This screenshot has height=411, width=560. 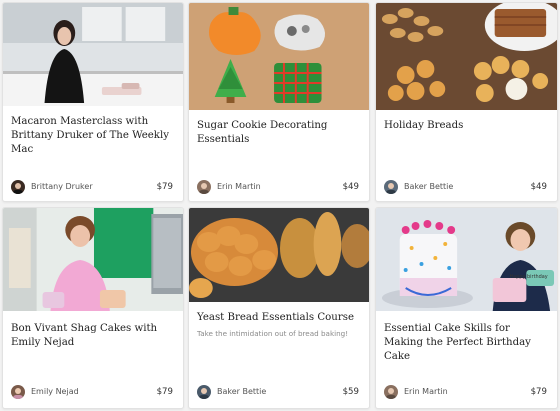 I want to click on course-title: Holiday Breads, so click(x=466, y=126).